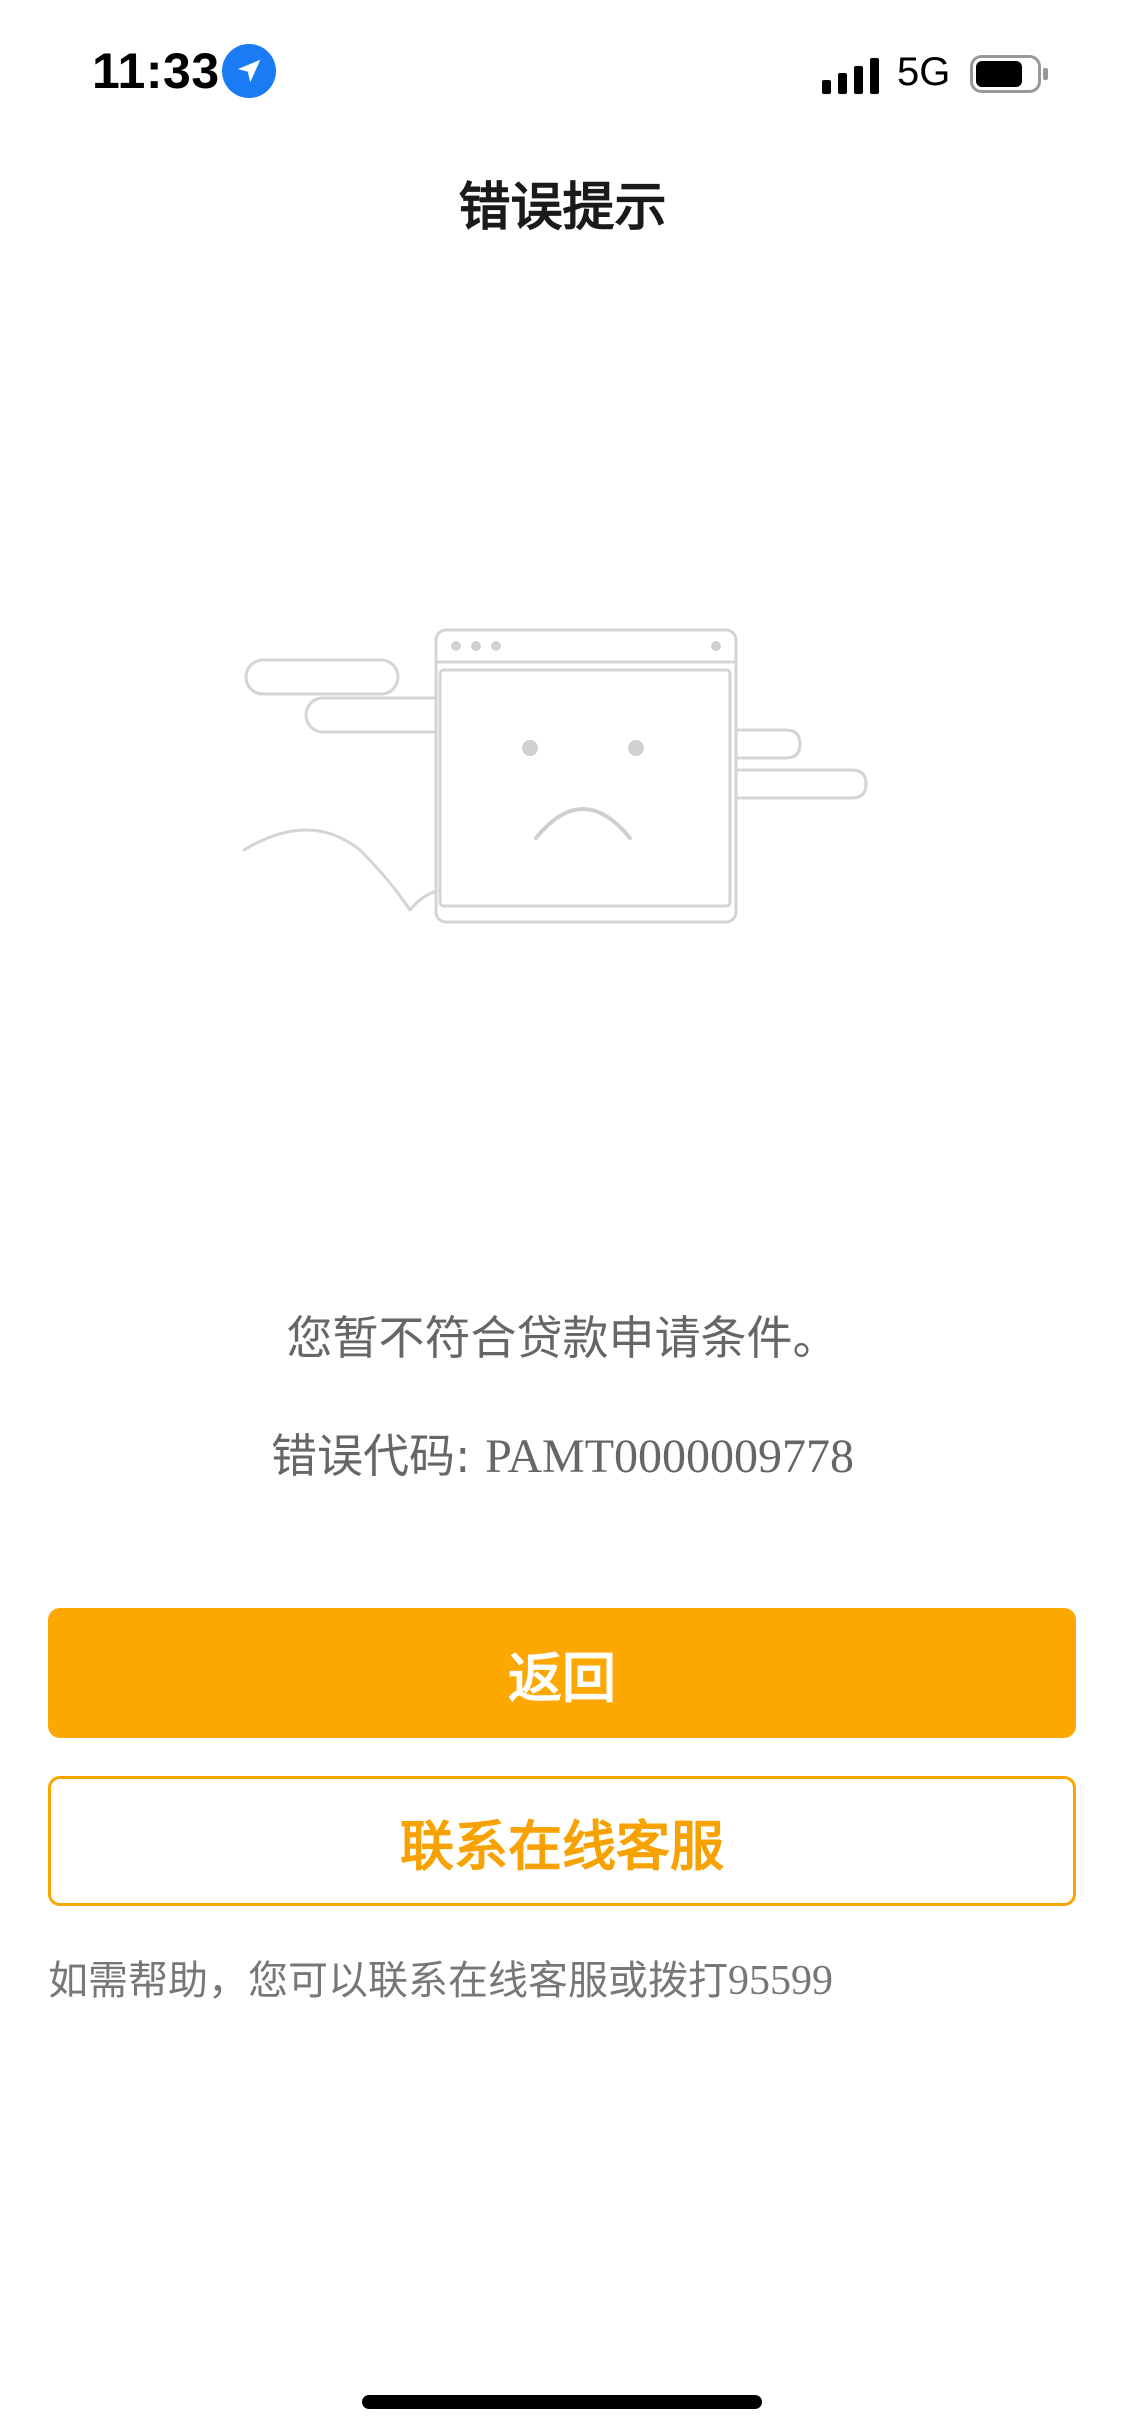 This screenshot has width=1125, height=2435. What do you see at coordinates (670, 1456) in the screenshot?
I see `error-code-value: PAMT0000009778` at bounding box center [670, 1456].